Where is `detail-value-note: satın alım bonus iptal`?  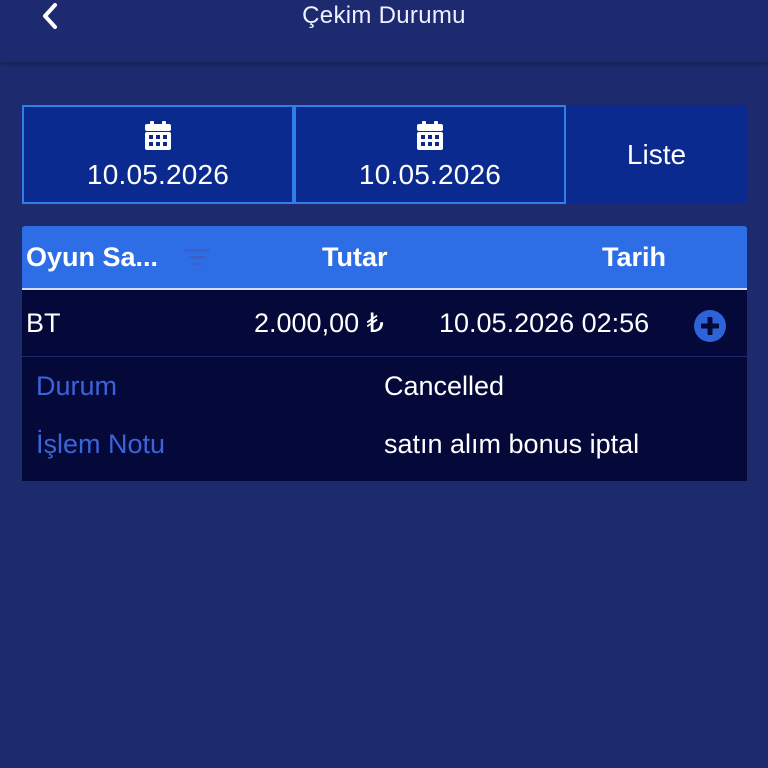 detail-value-note: satın alım bonus iptal is located at coordinates (512, 444).